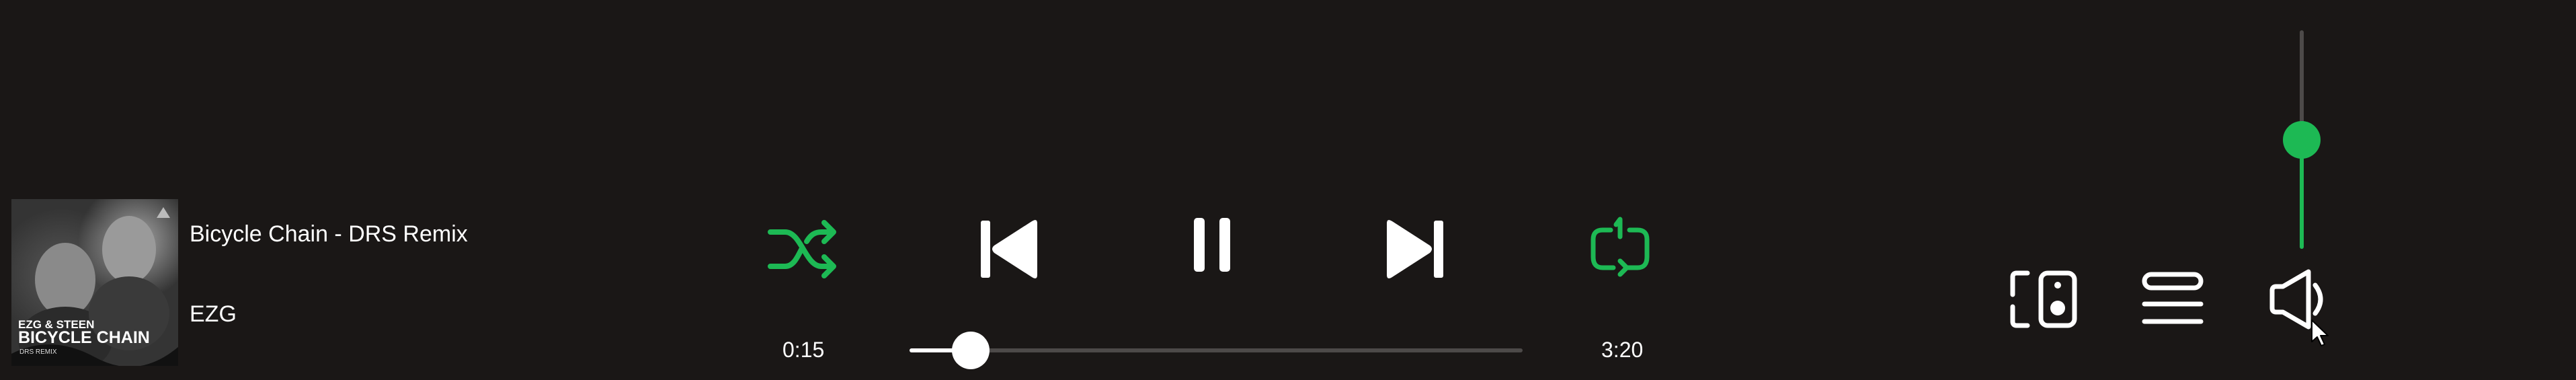  I want to click on progress-slider, so click(1216, 350).